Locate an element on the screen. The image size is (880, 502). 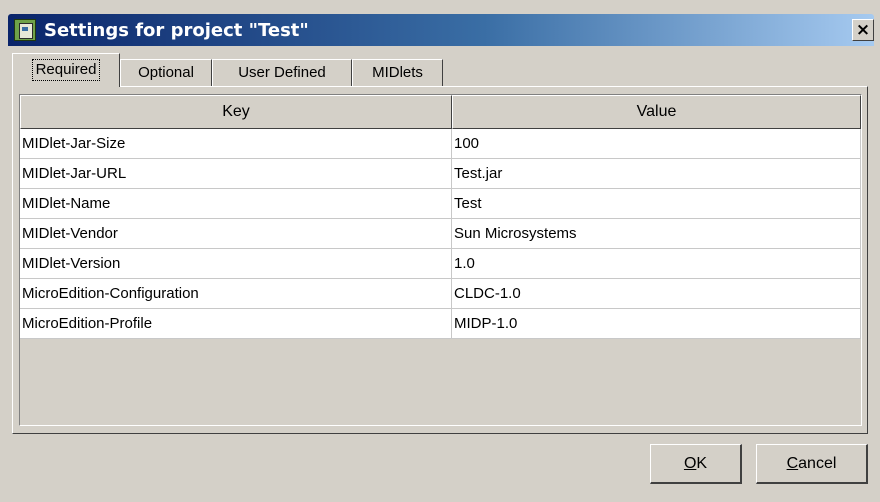
ok-button: OK is located at coordinates (696, 464).